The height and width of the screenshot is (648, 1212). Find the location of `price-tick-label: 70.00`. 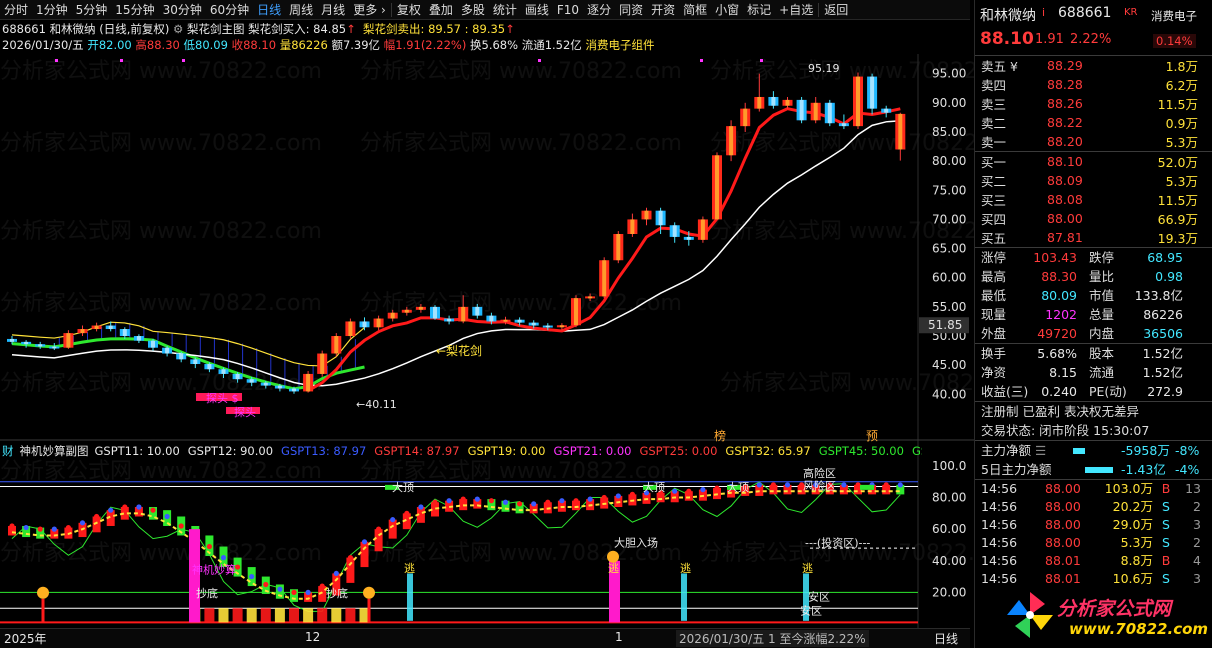

price-tick-label: 70.00 is located at coordinates (949, 219).